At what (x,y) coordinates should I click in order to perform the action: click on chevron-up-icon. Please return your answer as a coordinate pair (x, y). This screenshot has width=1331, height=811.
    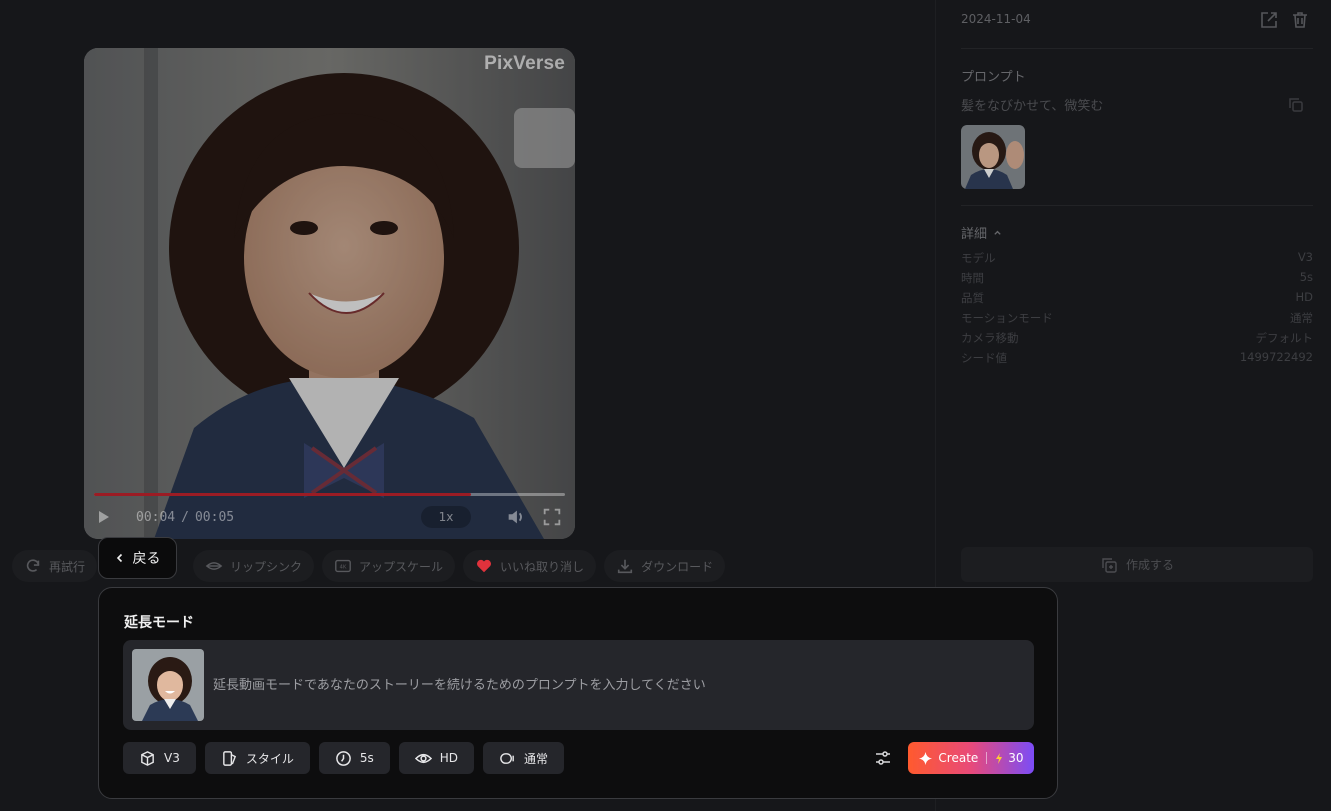
    Looking at the image, I should click on (997, 232).